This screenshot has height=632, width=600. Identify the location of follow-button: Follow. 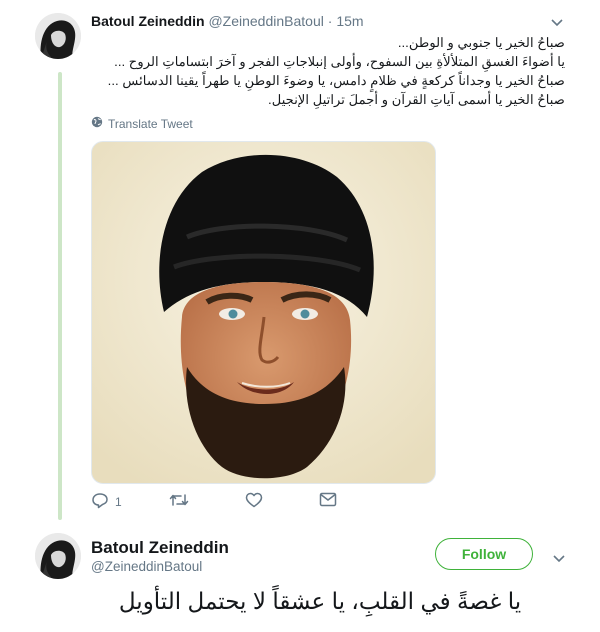
(484, 554).